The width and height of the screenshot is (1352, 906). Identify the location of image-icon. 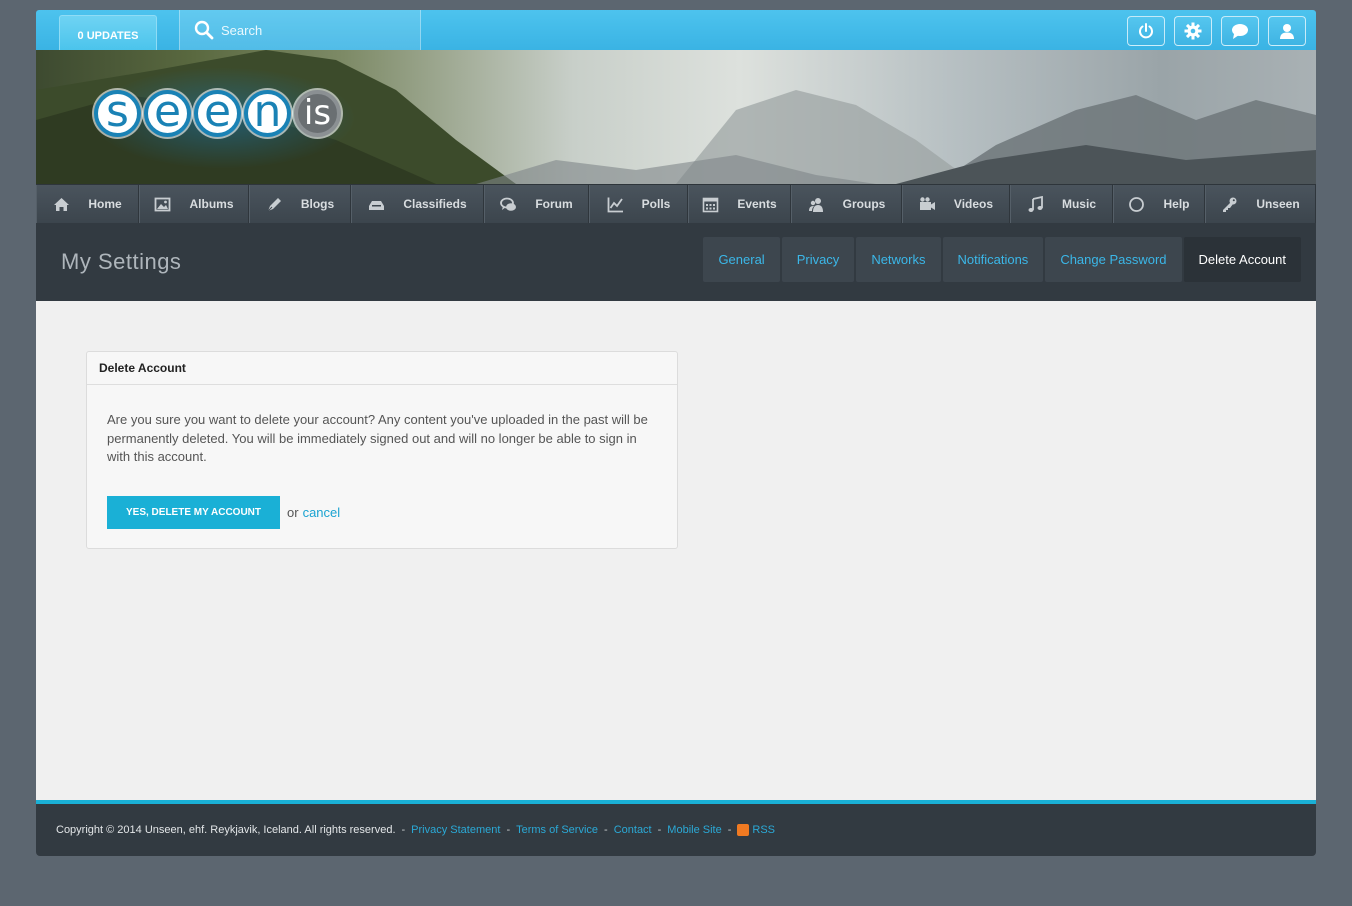
(163, 204).